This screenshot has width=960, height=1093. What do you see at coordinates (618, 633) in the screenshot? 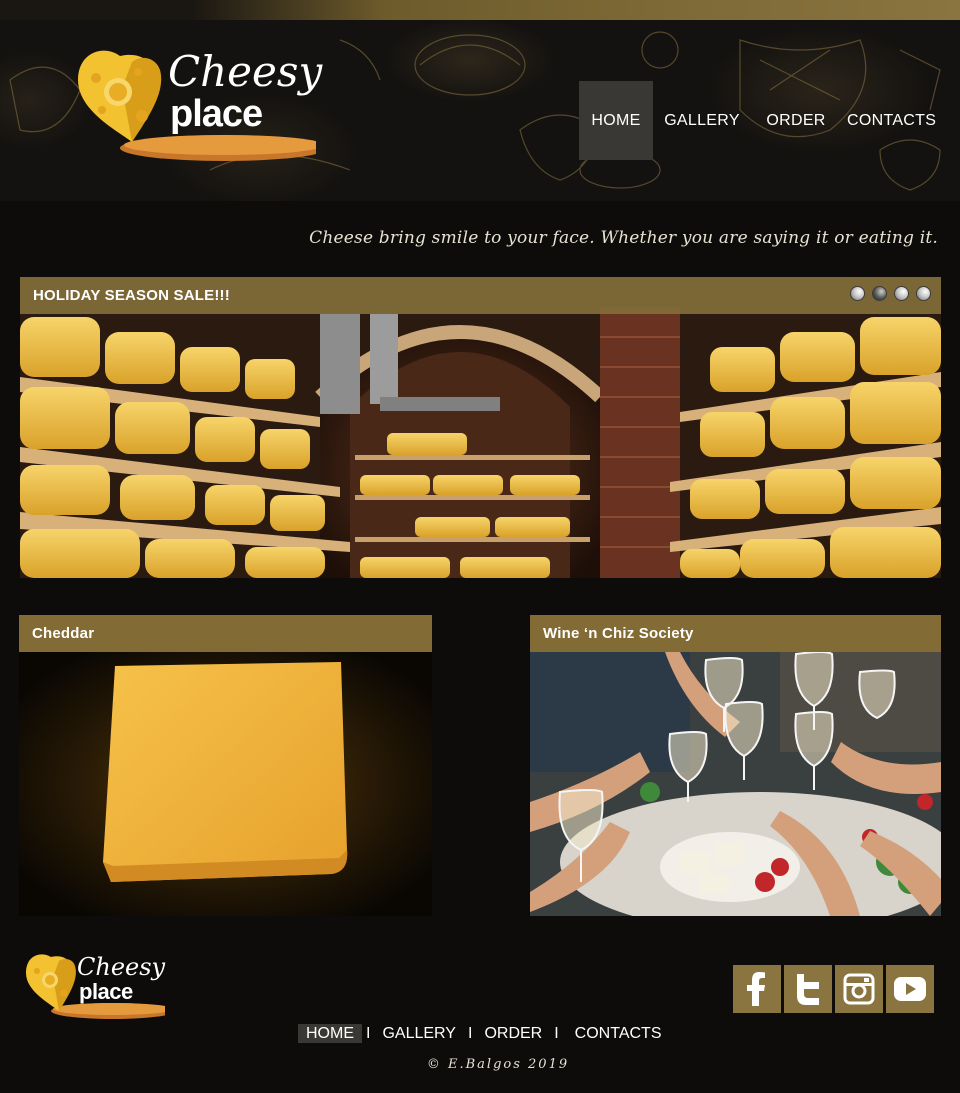
I see `card-title-wine-society: Wine ‘n Chiz Society` at bounding box center [618, 633].